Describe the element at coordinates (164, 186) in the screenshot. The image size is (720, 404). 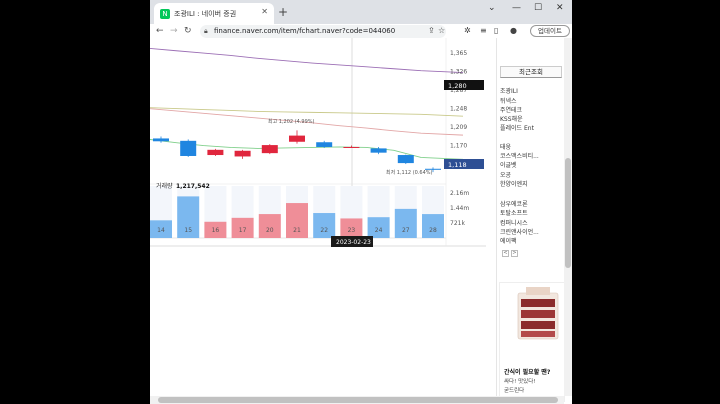
I see `volume-title: 거래량` at that location.